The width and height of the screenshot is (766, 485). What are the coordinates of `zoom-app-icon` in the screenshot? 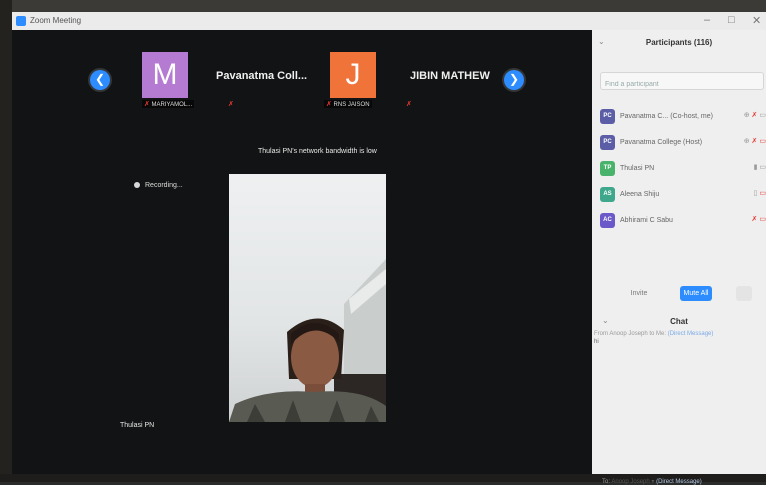 It's located at (21, 21).